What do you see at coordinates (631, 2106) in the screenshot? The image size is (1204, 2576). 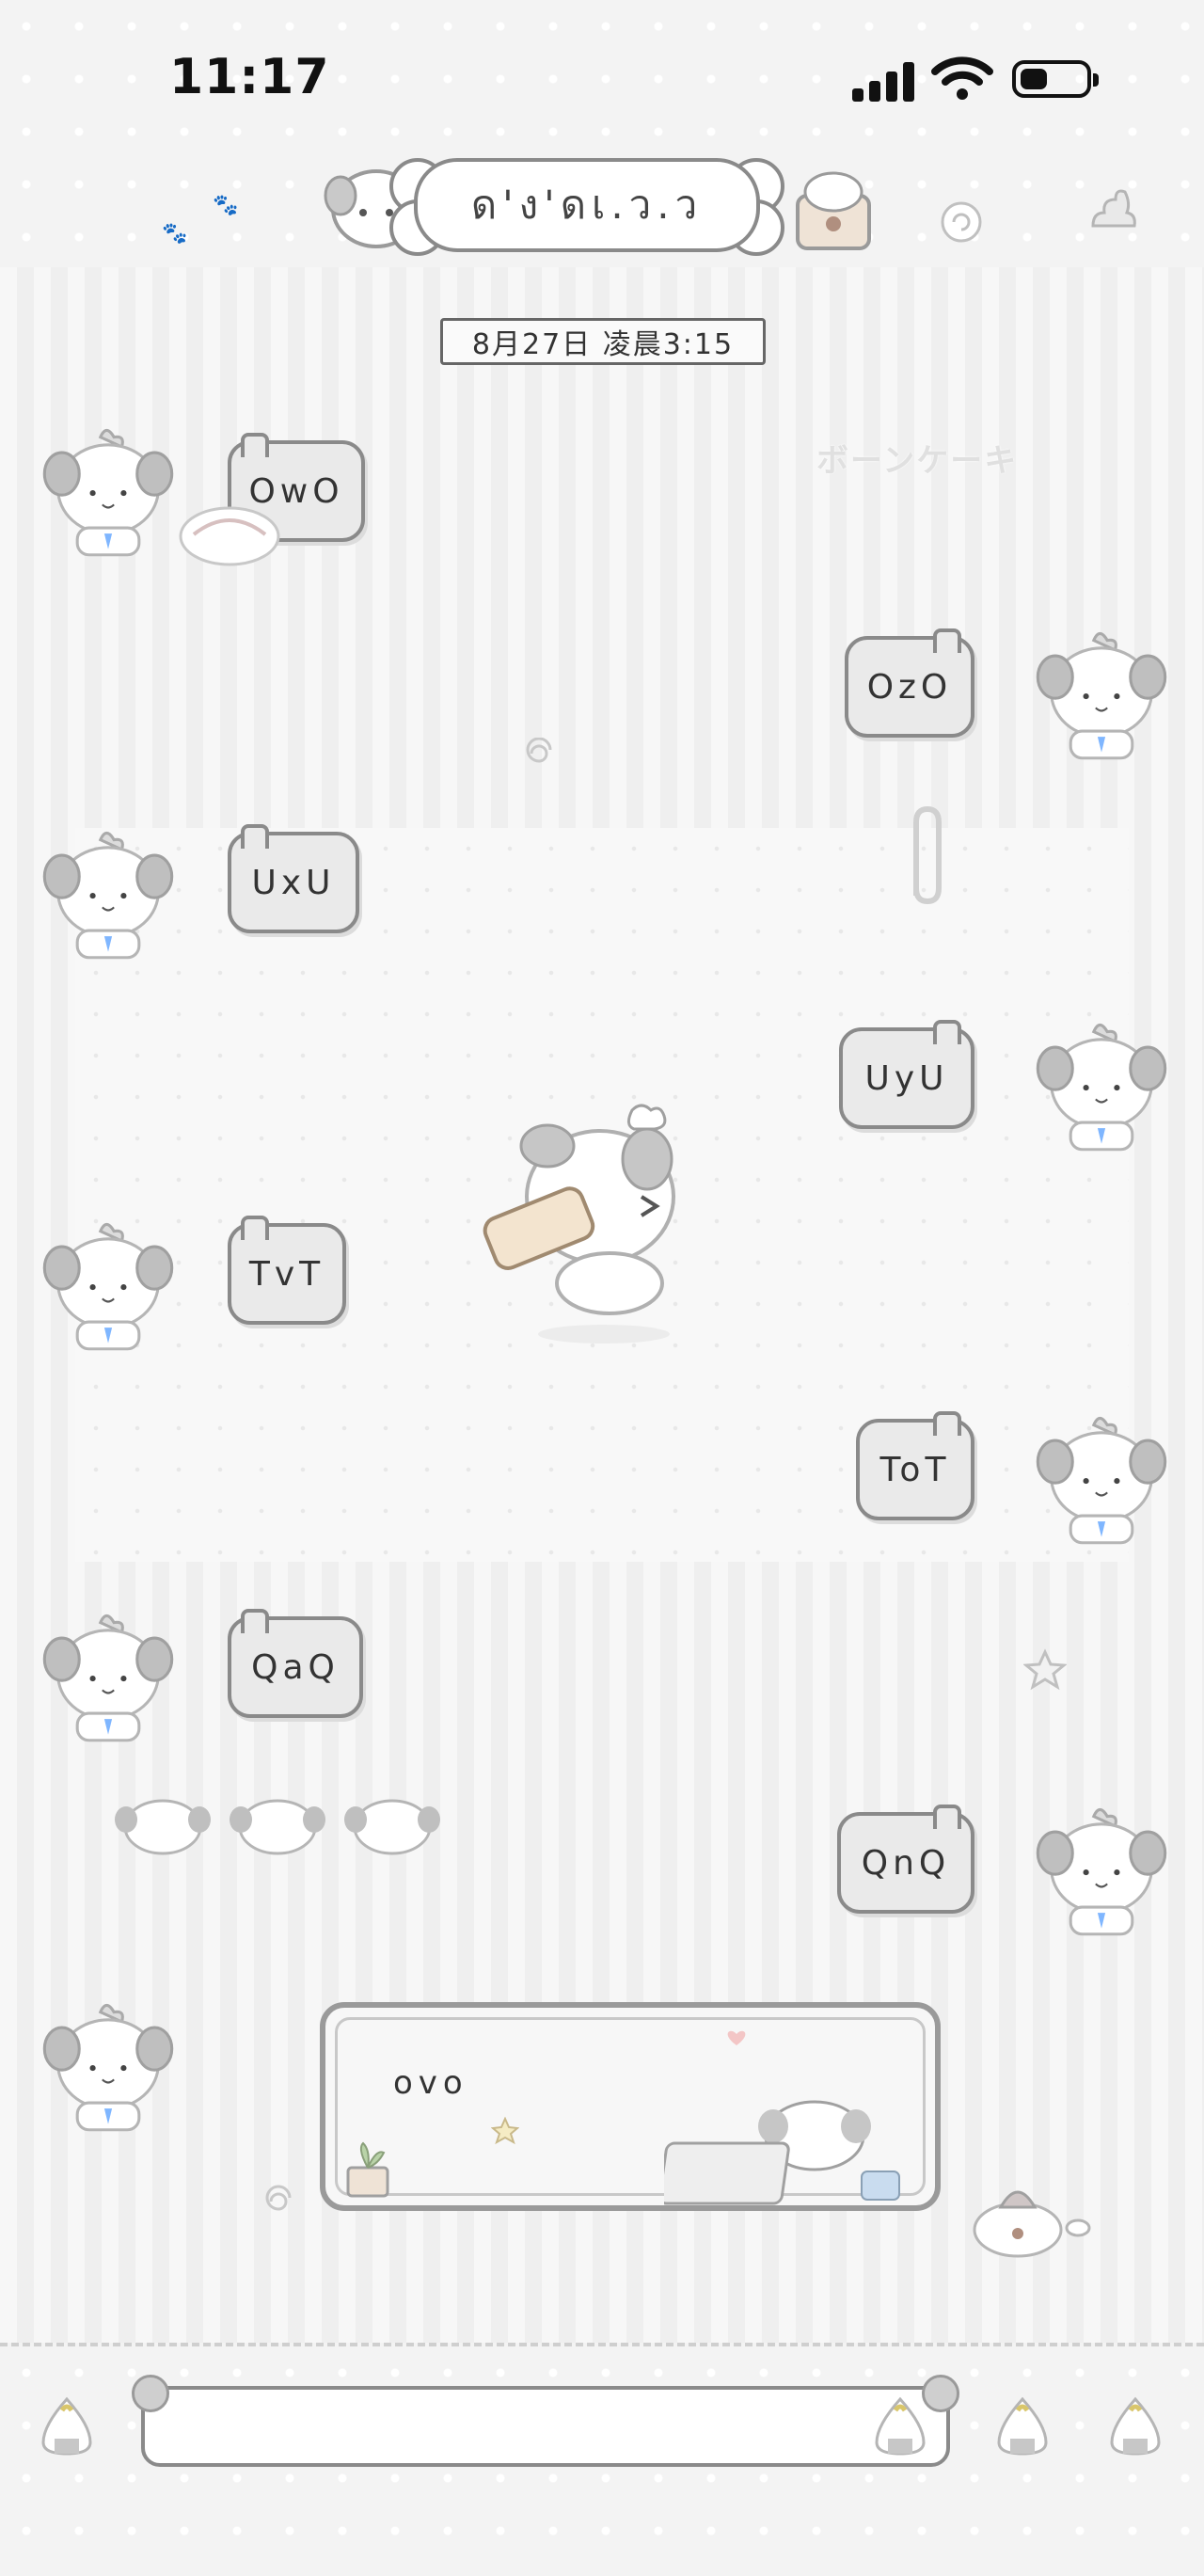 I see `card-message: ovo` at bounding box center [631, 2106].